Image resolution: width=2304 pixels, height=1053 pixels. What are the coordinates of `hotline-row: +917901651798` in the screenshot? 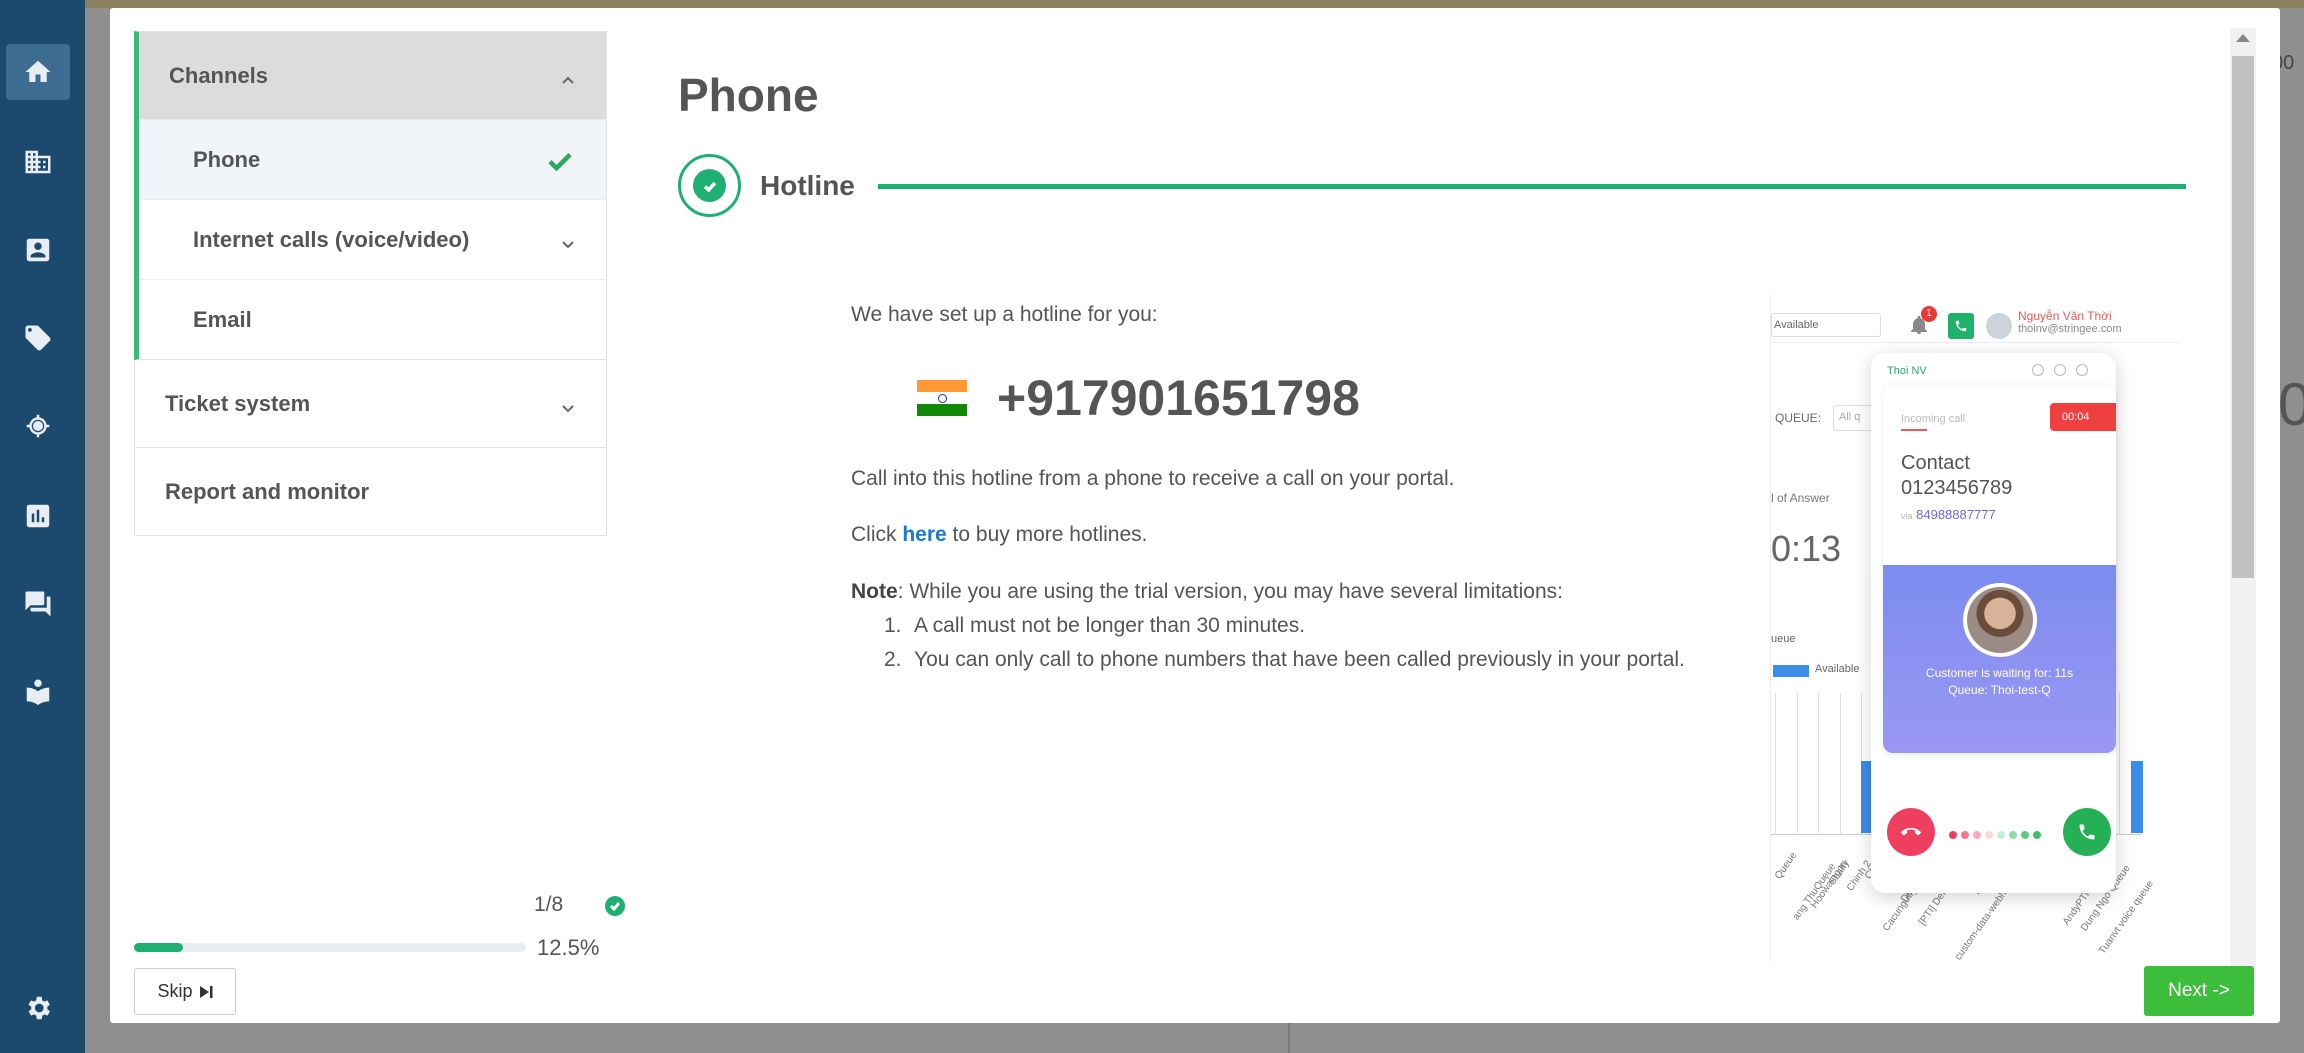 It's located at (1138, 398).